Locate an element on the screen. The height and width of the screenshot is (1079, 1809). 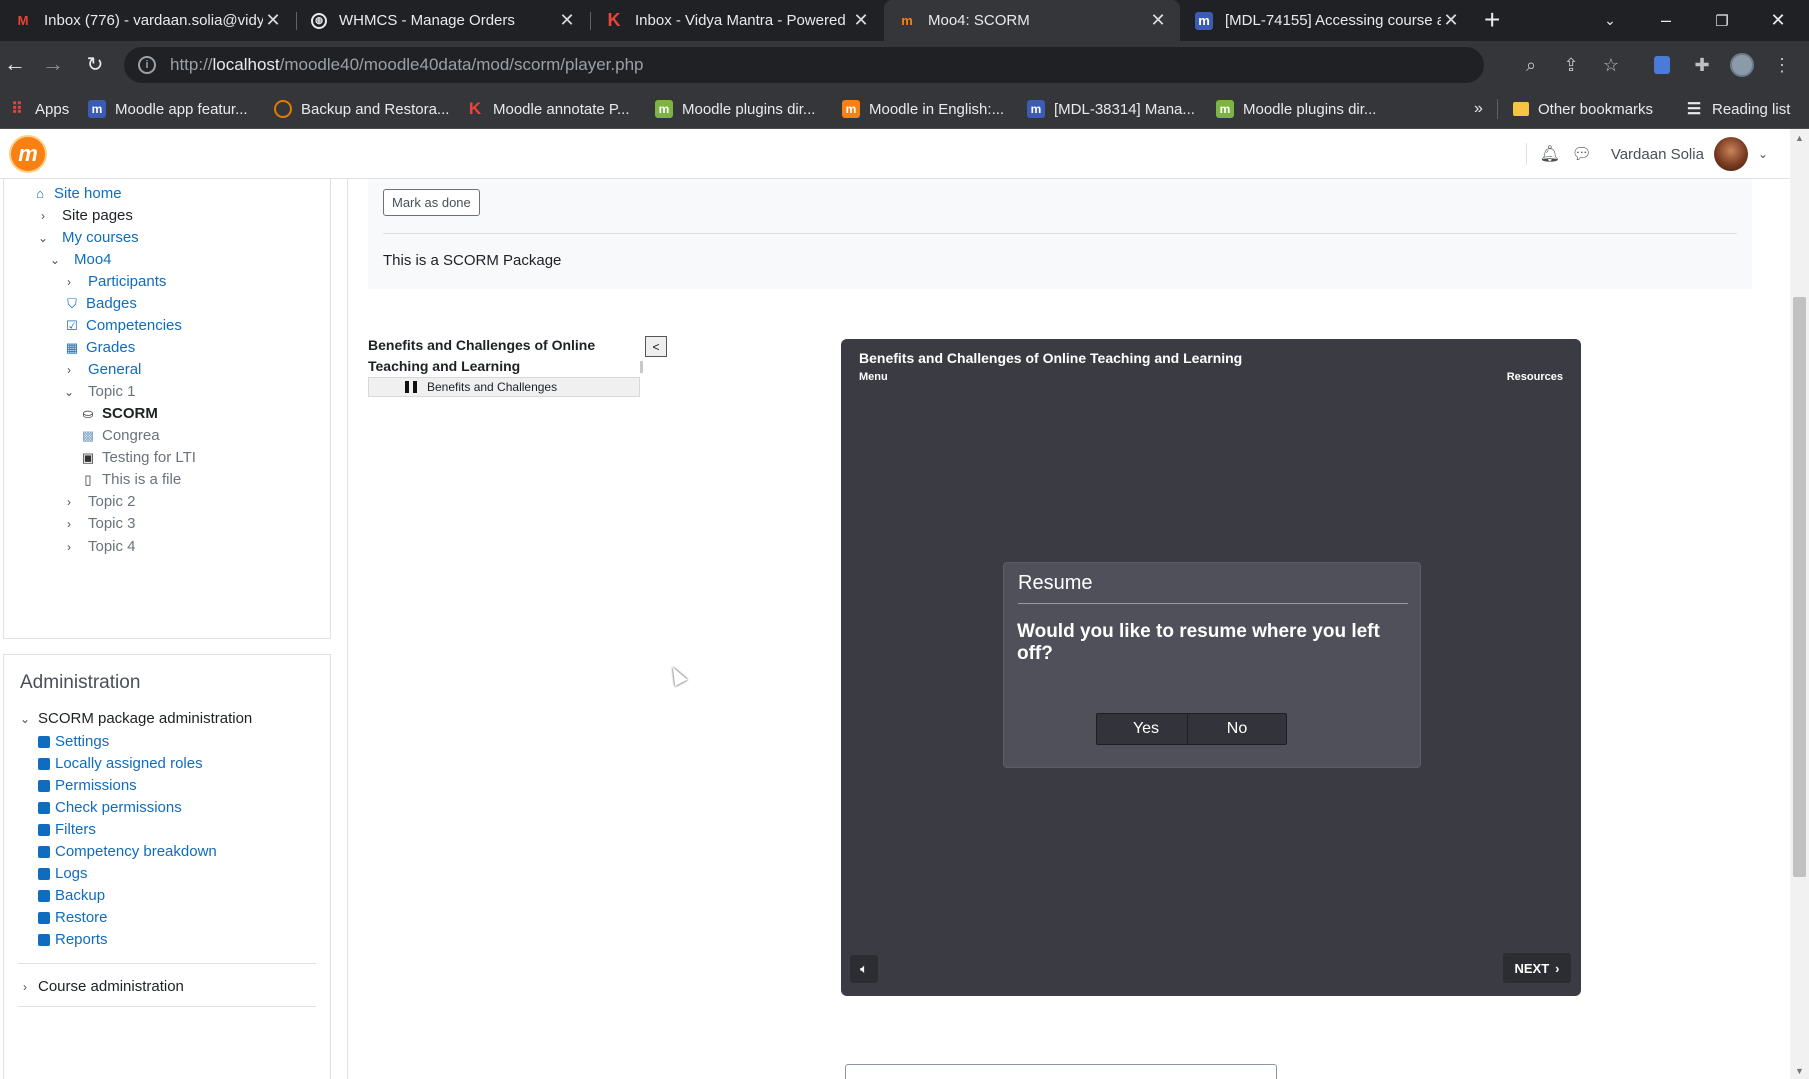
admin-logs: Logs is located at coordinates (63, 873).